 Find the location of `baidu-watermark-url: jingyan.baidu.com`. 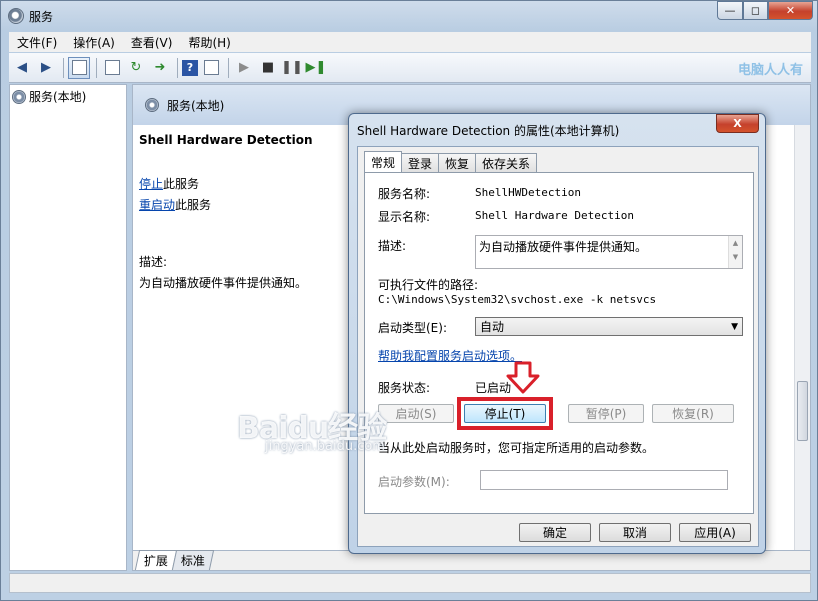

baidu-watermark-url: jingyan.baidu.com is located at coordinates (325, 446).